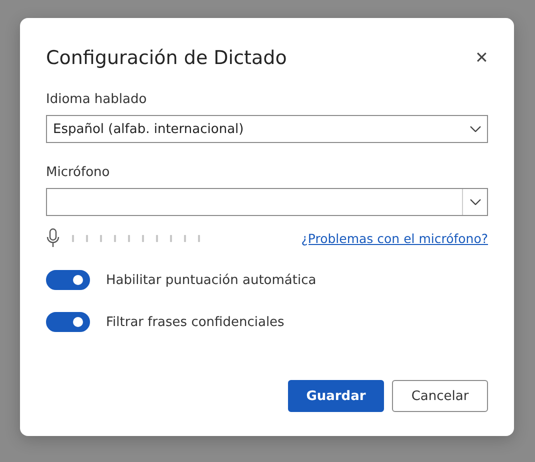  I want to click on toggle-label: Habilitar puntuación automática, so click(211, 280).